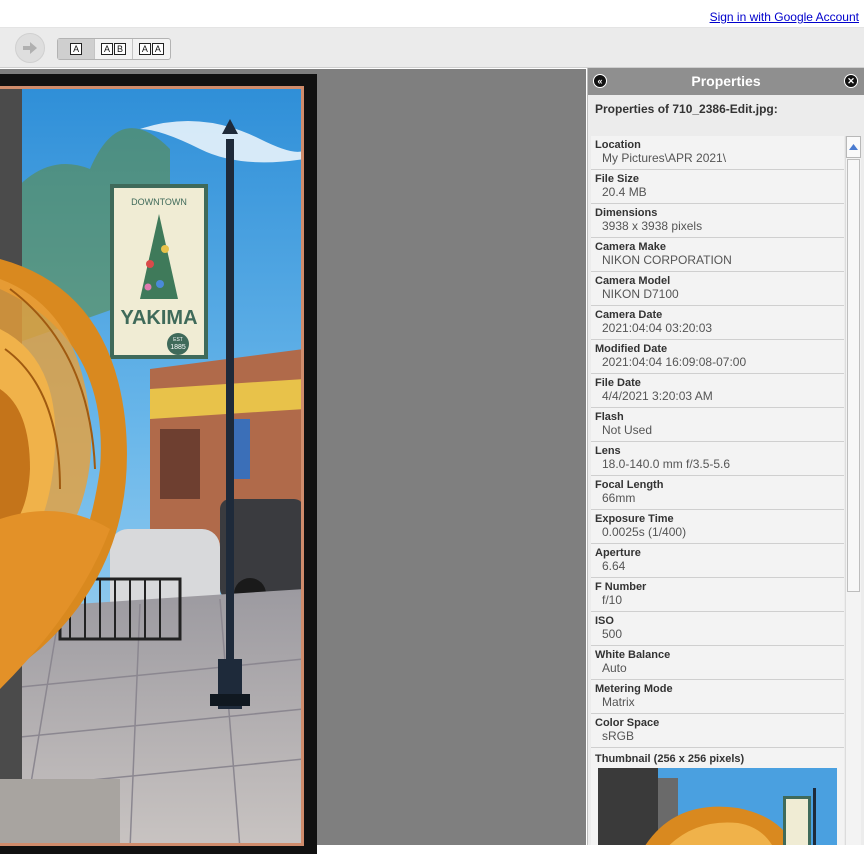  I want to click on banner-downtown-text: DOWNTOWN, so click(159, 202).